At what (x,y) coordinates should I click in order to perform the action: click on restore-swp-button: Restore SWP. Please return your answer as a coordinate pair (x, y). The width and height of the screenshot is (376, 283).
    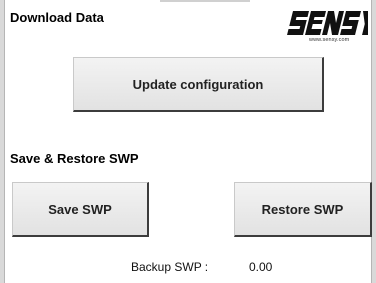
    Looking at the image, I should click on (303, 209).